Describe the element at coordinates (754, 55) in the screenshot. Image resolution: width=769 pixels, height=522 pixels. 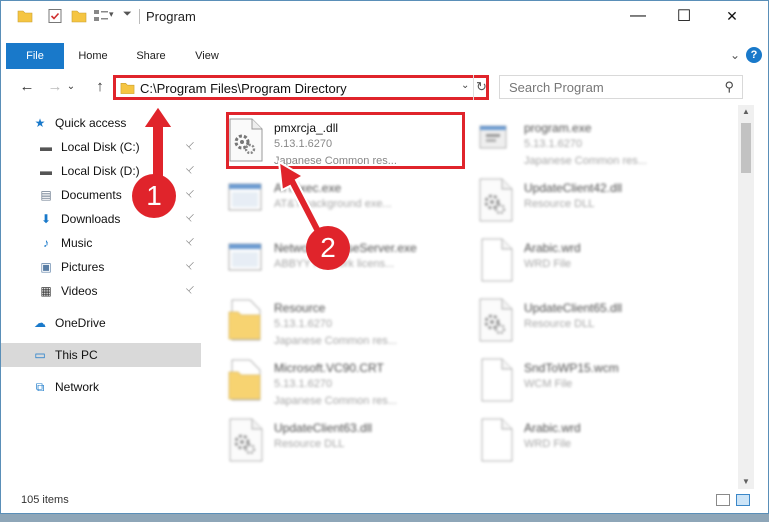
I see `help-icon: ?` at that location.